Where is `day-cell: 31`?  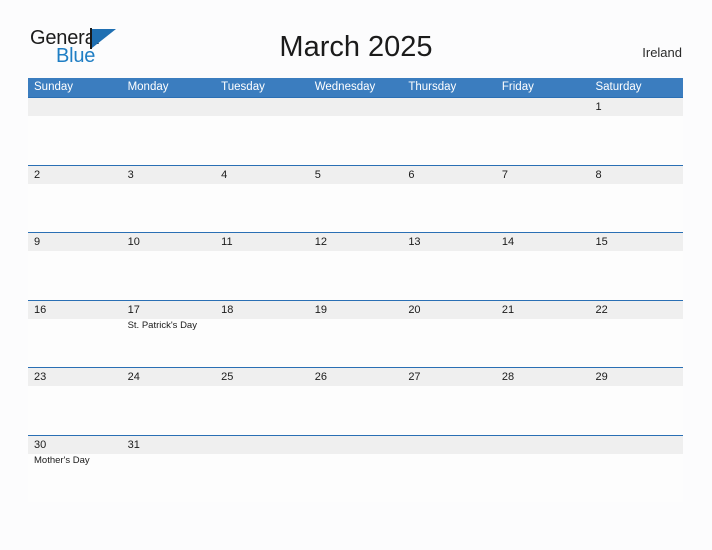 day-cell: 31 is located at coordinates (169, 469).